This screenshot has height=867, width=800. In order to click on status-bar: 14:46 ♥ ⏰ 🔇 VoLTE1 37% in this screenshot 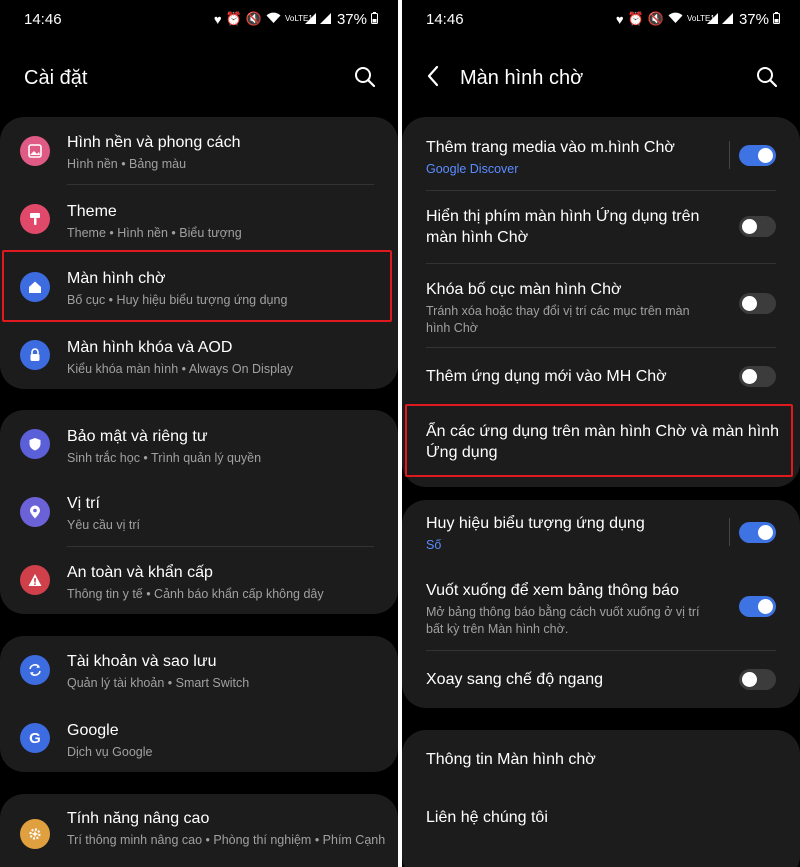, I will do `click(603, 19)`.